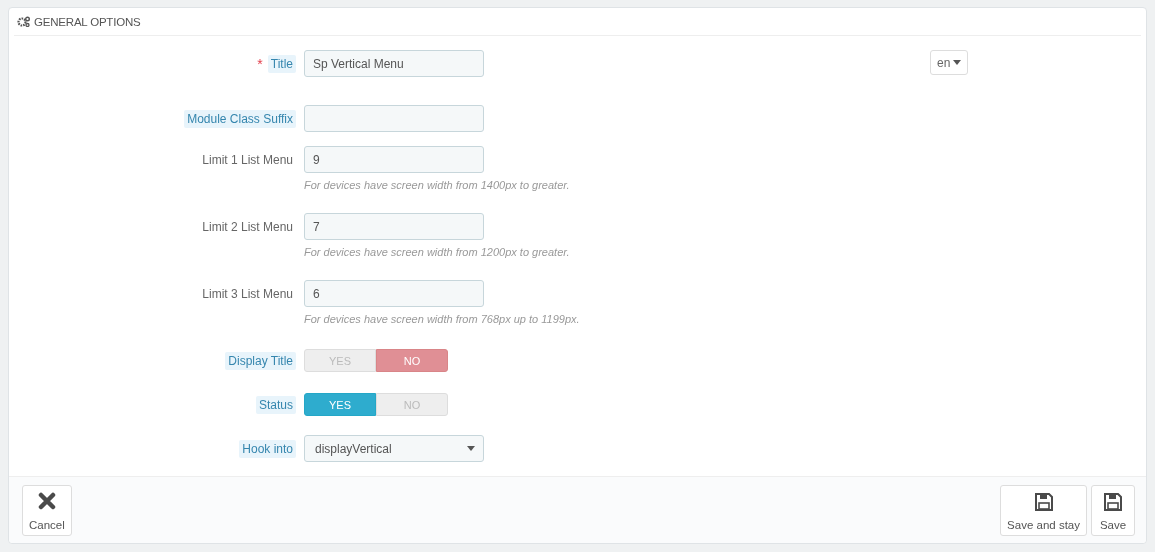 Image resolution: width=1155 pixels, height=552 pixels. What do you see at coordinates (23, 21) in the screenshot?
I see `gears-icon` at bounding box center [23, 21].